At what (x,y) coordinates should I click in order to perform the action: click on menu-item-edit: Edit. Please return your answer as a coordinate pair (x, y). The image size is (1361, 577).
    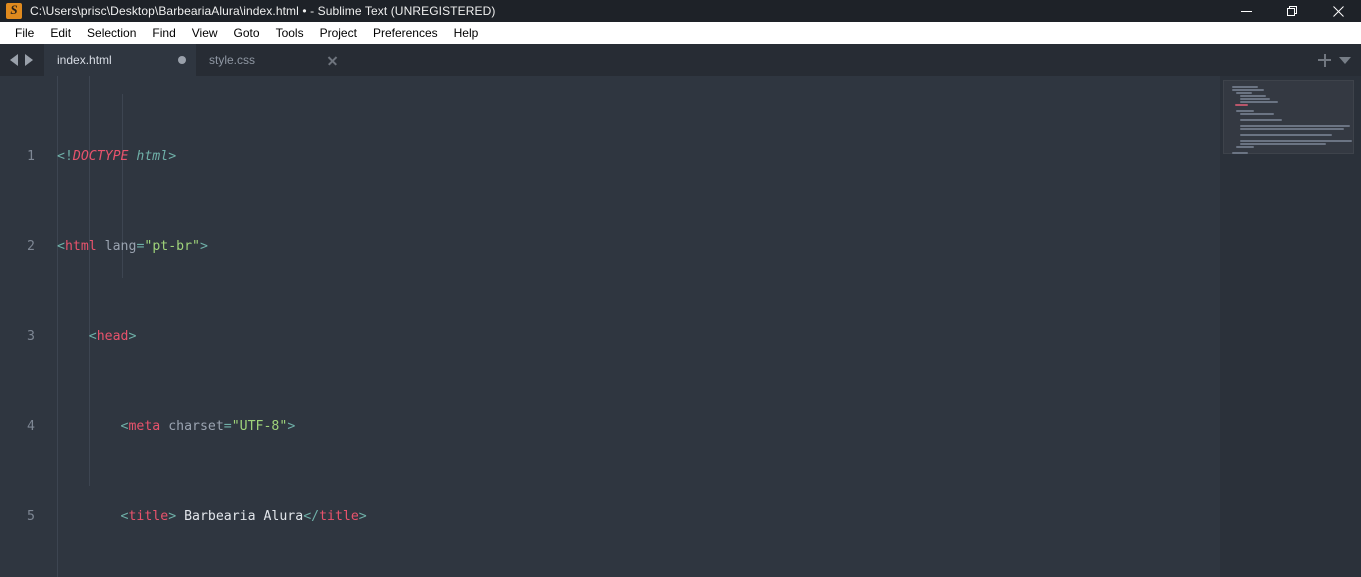
    Looking at the image, I should click on (60, 33).